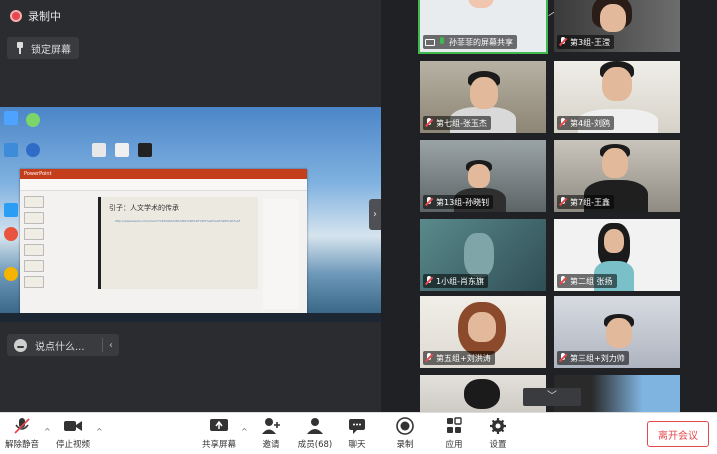  I want to click on pin-screen-button: 锁定屏幕, so click(43, 48).